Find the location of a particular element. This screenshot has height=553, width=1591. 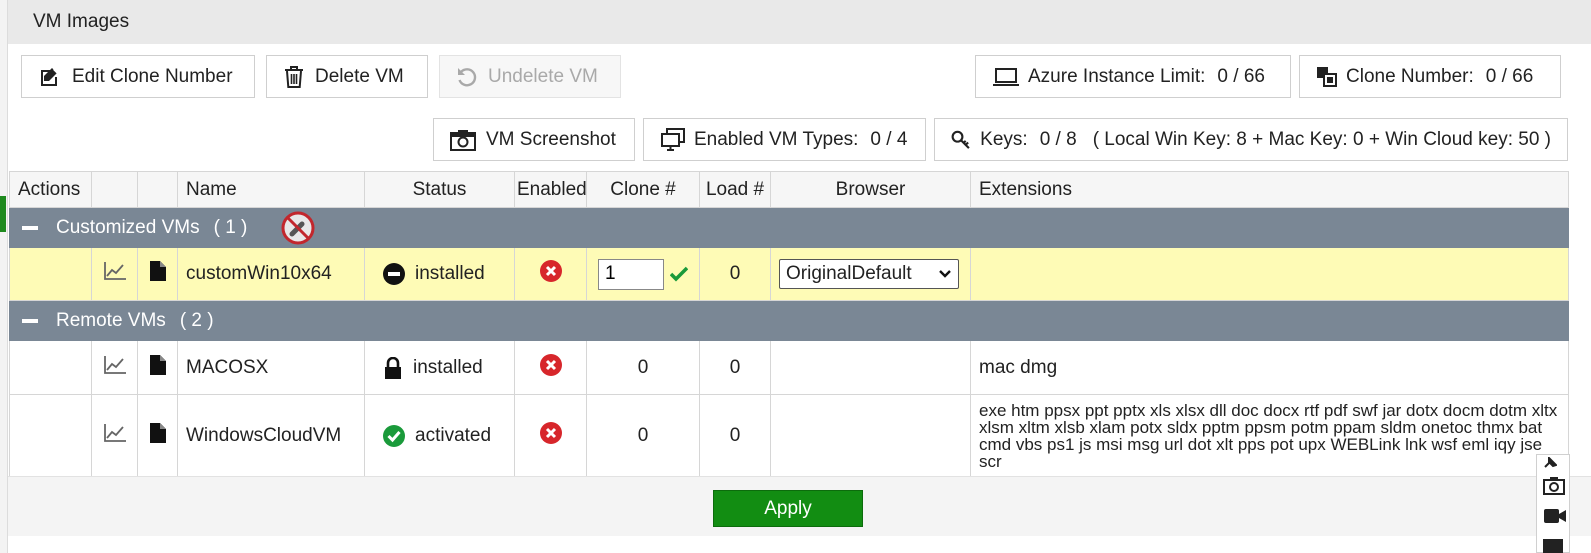

status-text: installed is located at coordinates (448, 367).